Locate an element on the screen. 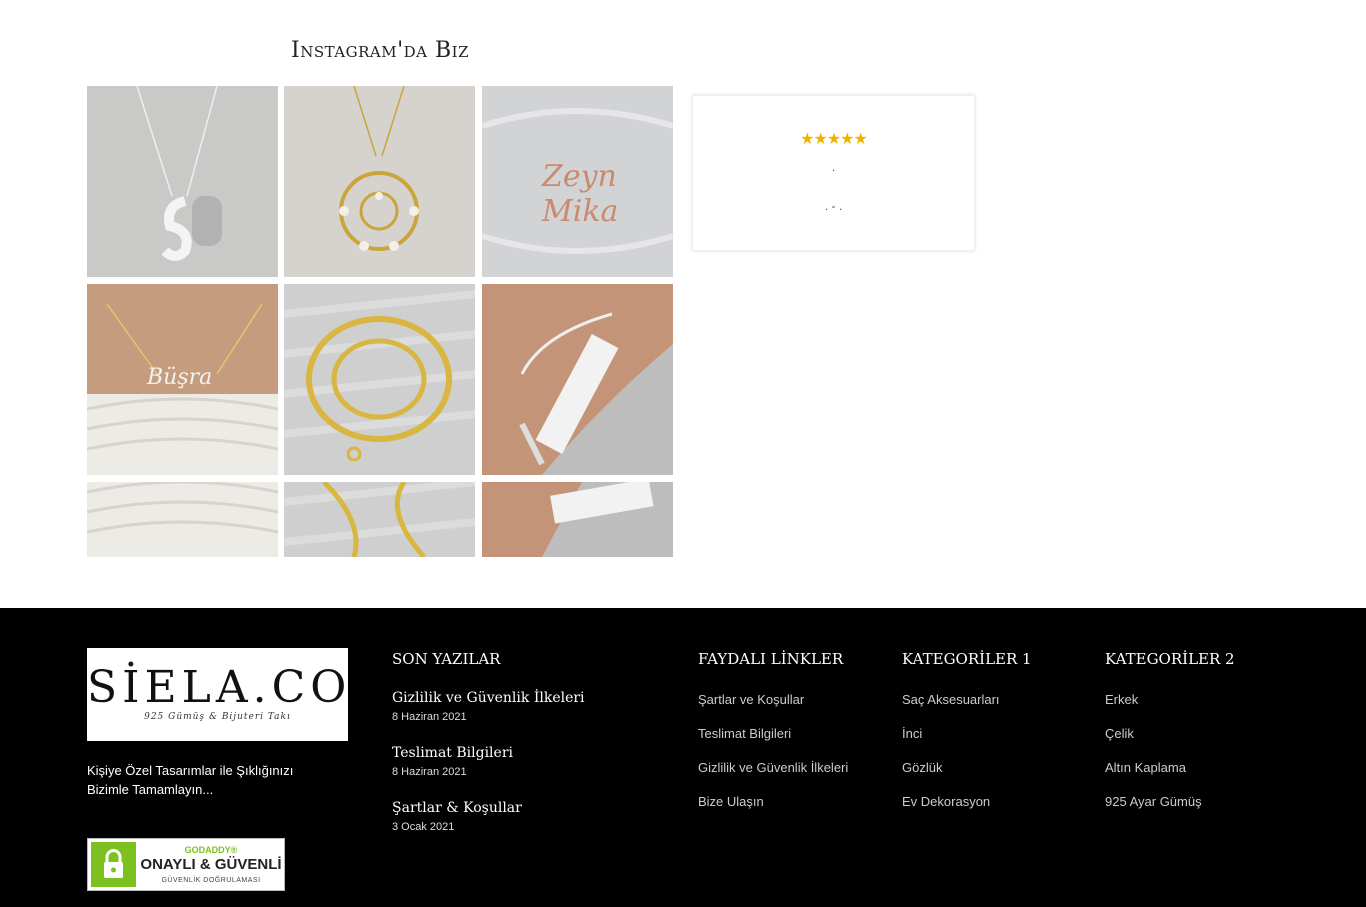 The image size is (1366, 907). review-card: ★★★★★ . . - . is located at coordinates (833, 173).